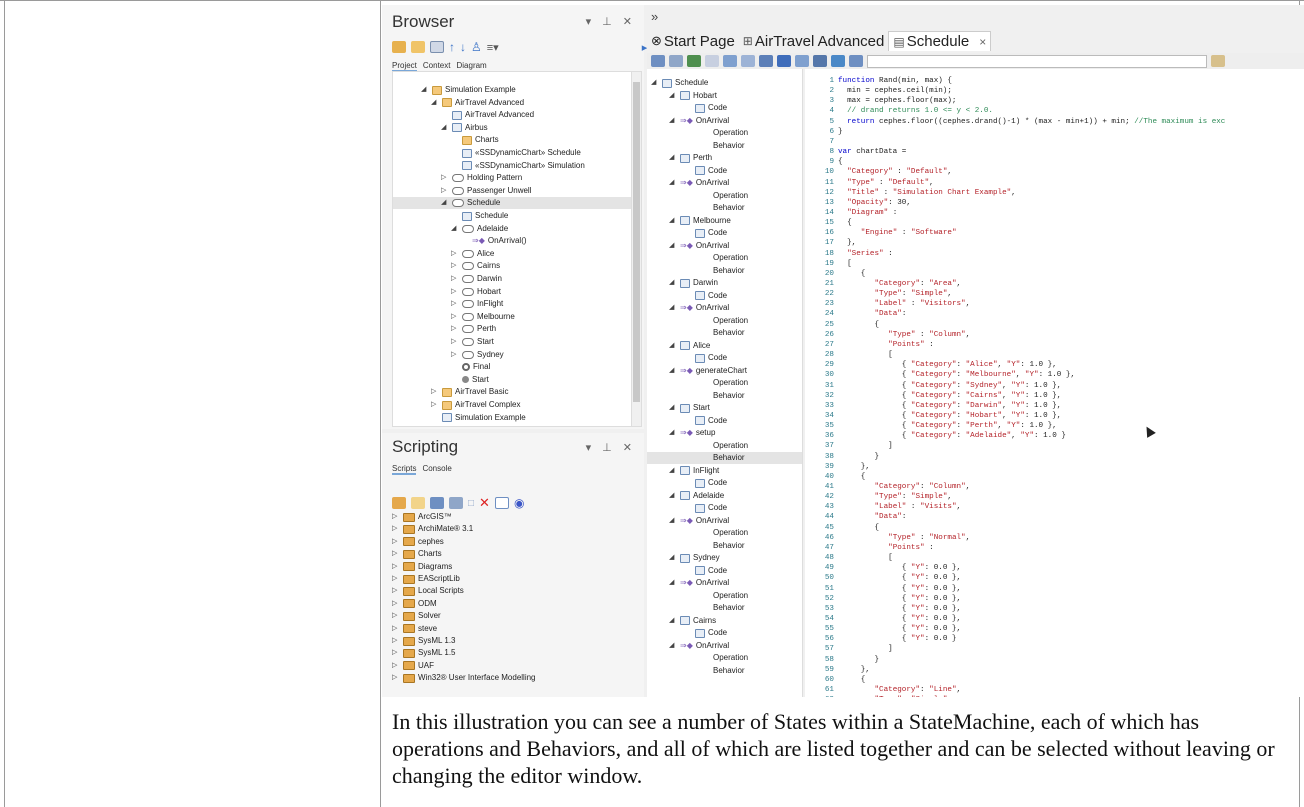  What do you see at coordinates (1054, 183) in the screenshot?
I see `code-line: 11 "Type" : "Default",` at bounding box center [1054, 183].